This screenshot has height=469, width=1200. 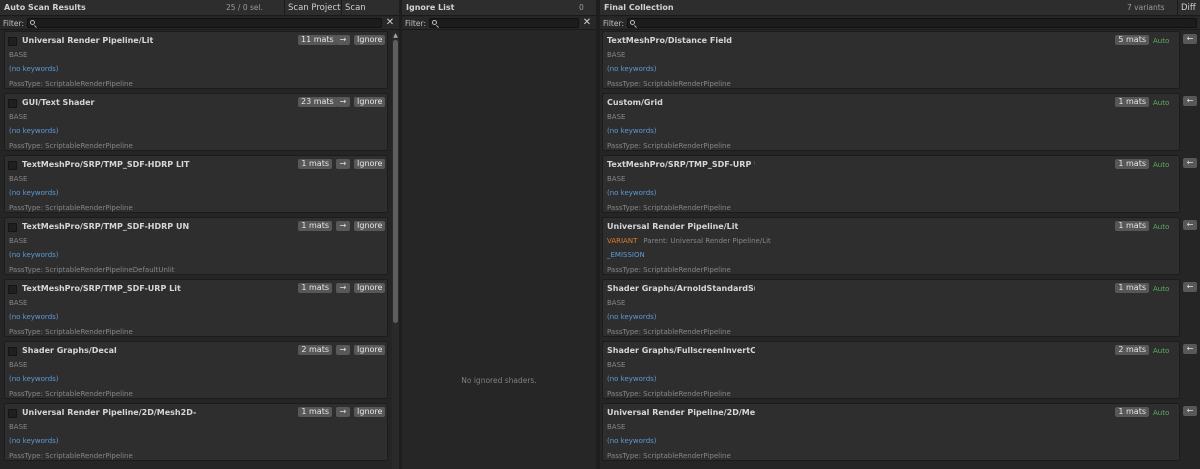 What do you see at coordinates (101, 288) in the screenshot?
I see `shader-name: TextMeshPro/SRP/TMP_SDF-URP Lit` at bounding box center [101, 288].